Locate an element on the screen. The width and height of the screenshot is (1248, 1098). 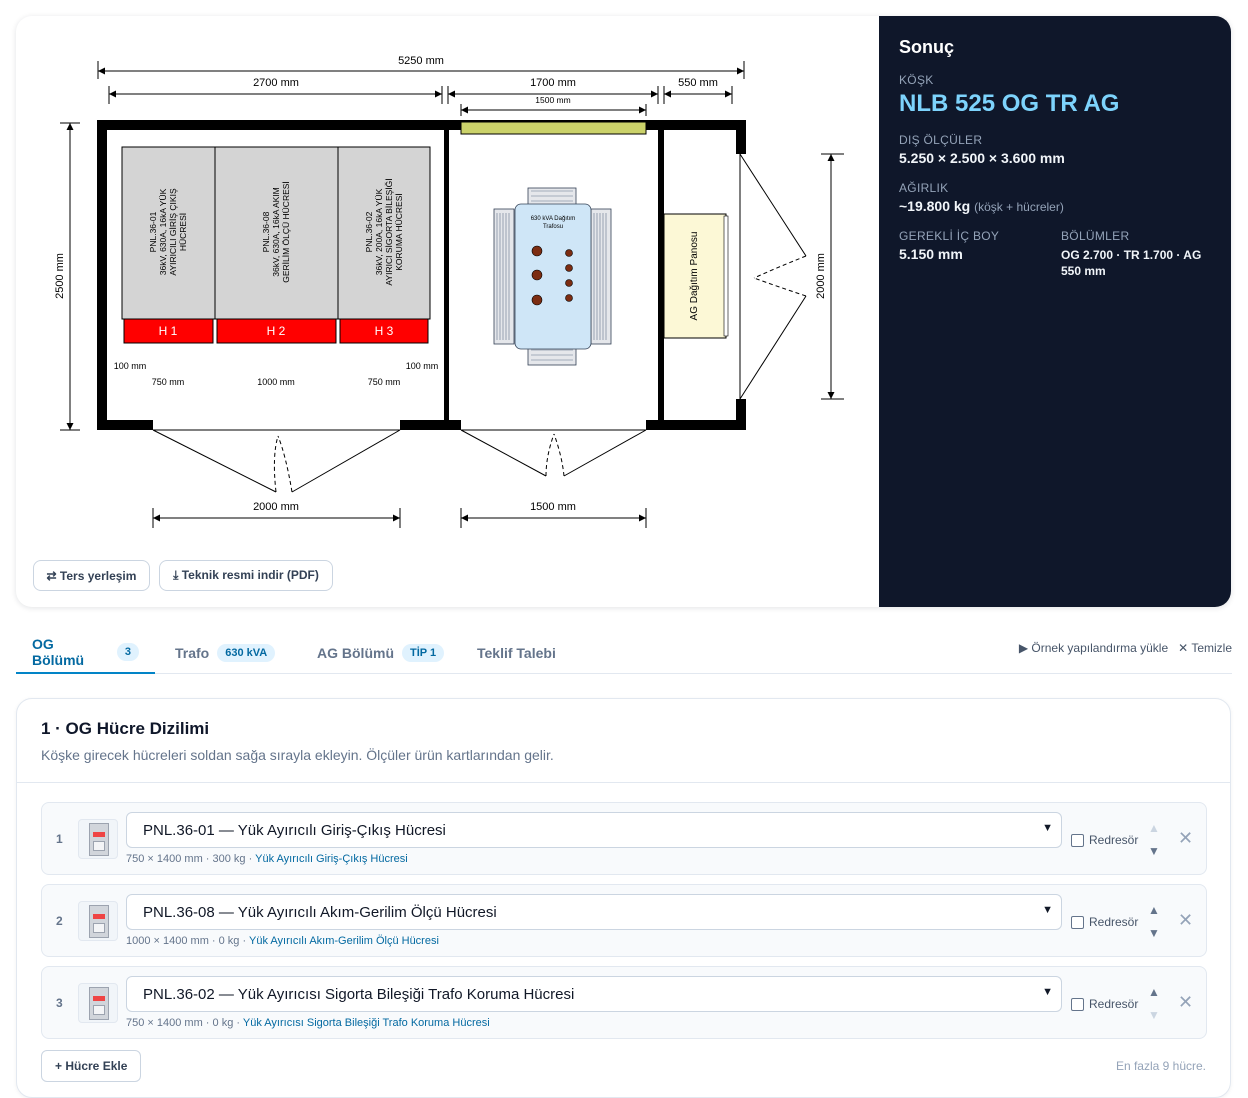
weight-row: ~19.800 kg (köşk + hücreler) is located at coordinates (1055, 206).